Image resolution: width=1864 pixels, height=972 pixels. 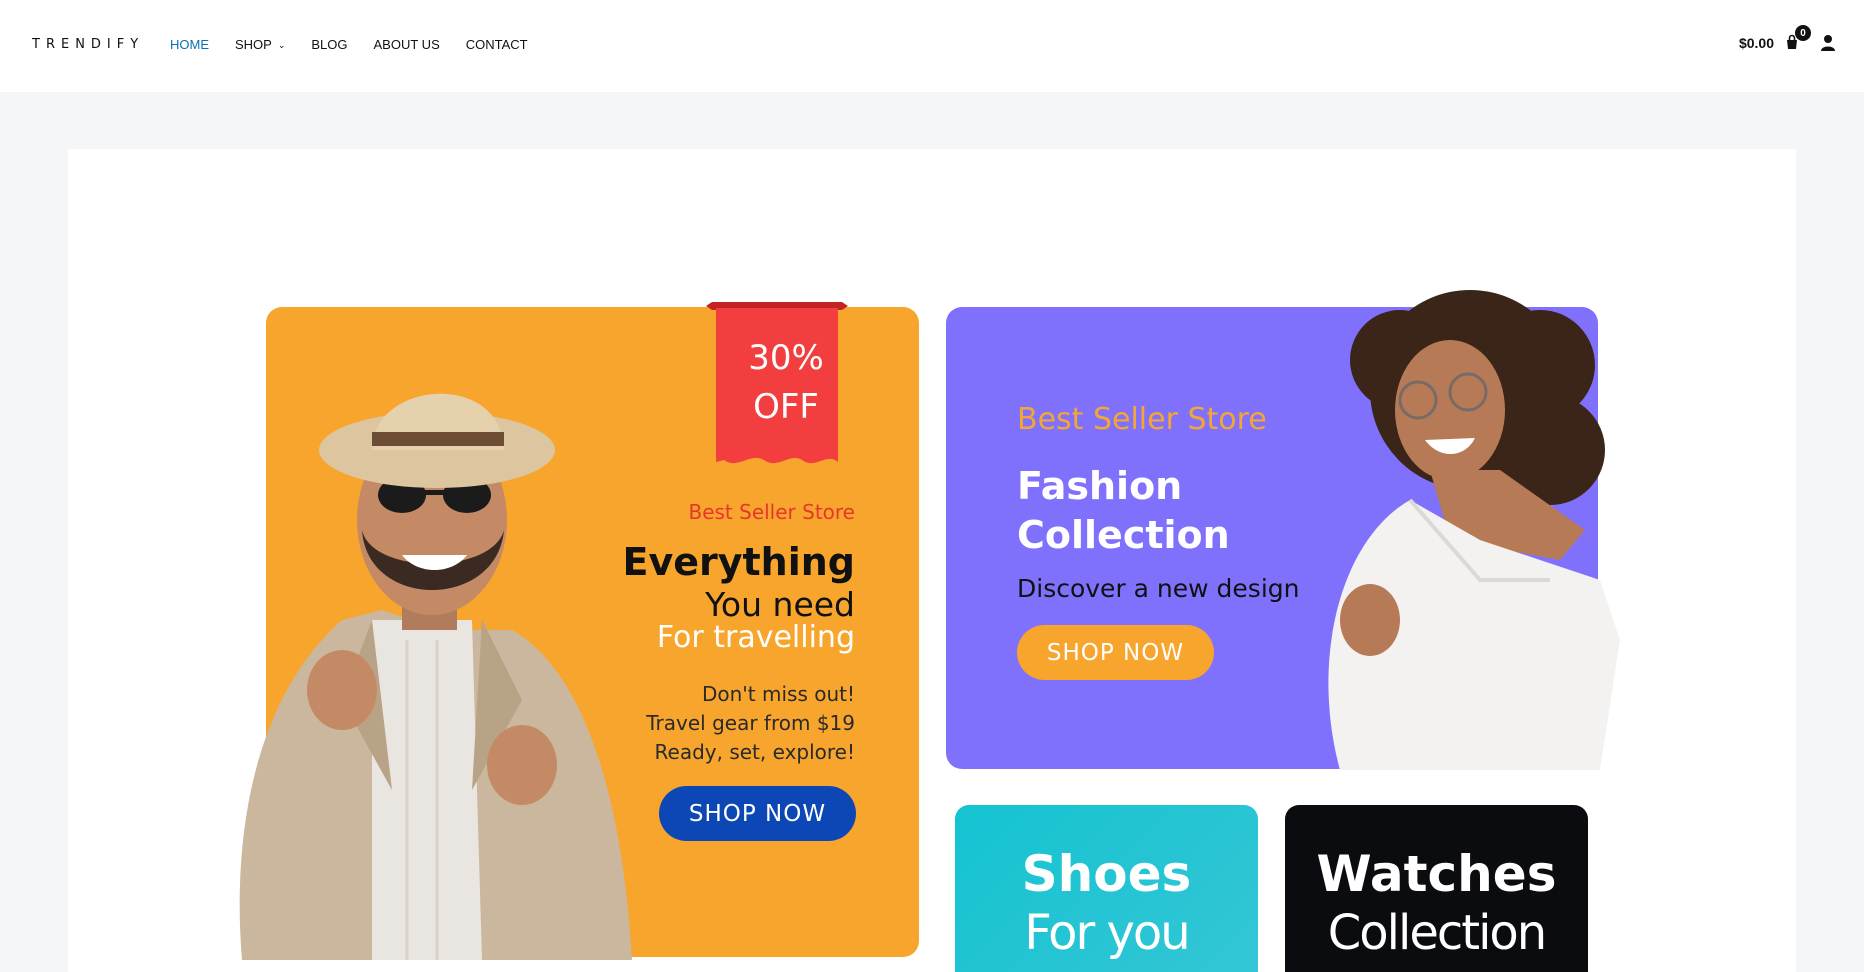 I want to click on nav-item-label: HOME, so click(x=189, y=44).